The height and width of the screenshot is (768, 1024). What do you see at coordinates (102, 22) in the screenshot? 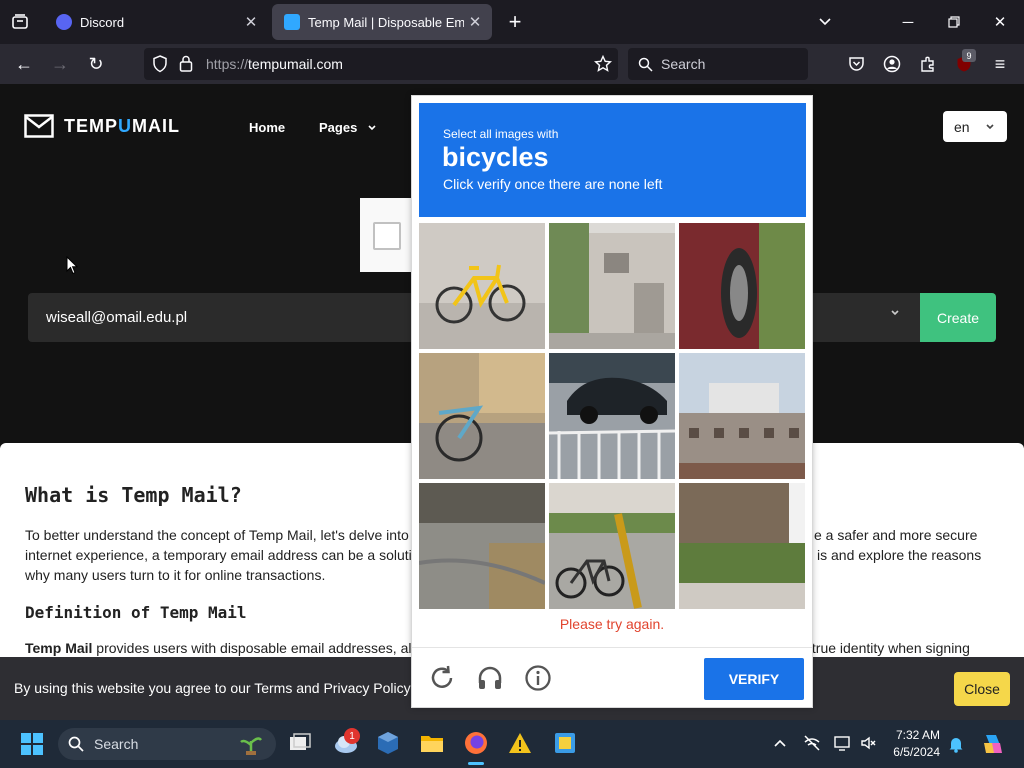
I see `tab-title: Discord` at bounding box center [102, 22].